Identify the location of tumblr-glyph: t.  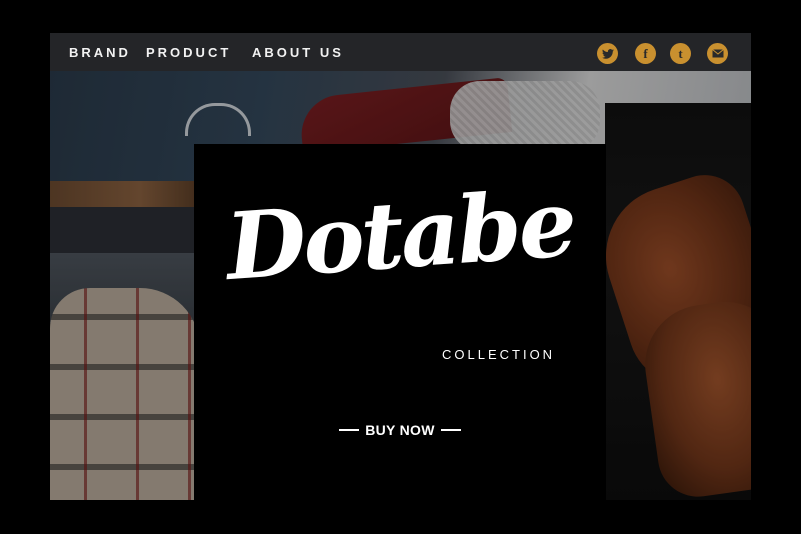
(680, 53).